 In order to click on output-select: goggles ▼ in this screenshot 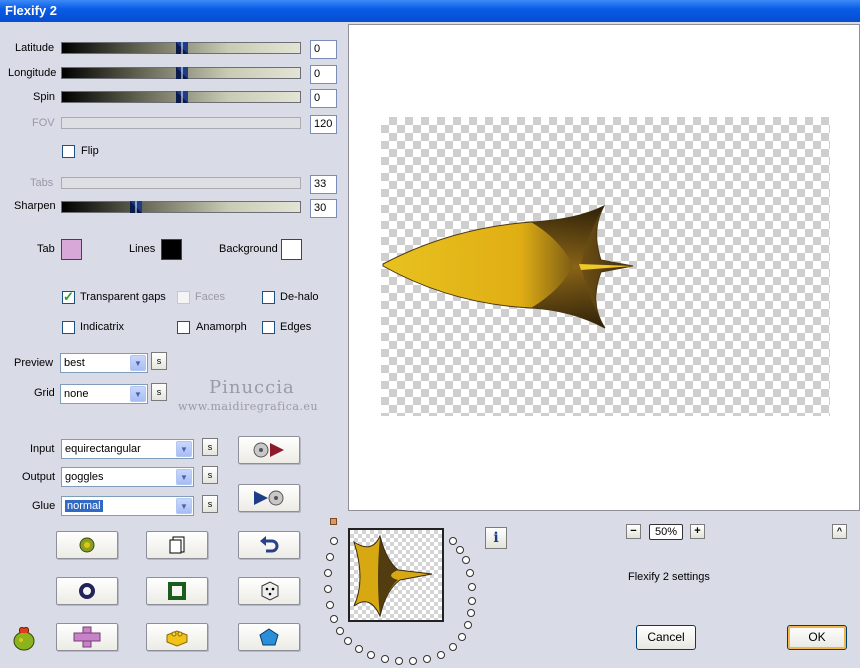, I will do `click(127, 477)`.